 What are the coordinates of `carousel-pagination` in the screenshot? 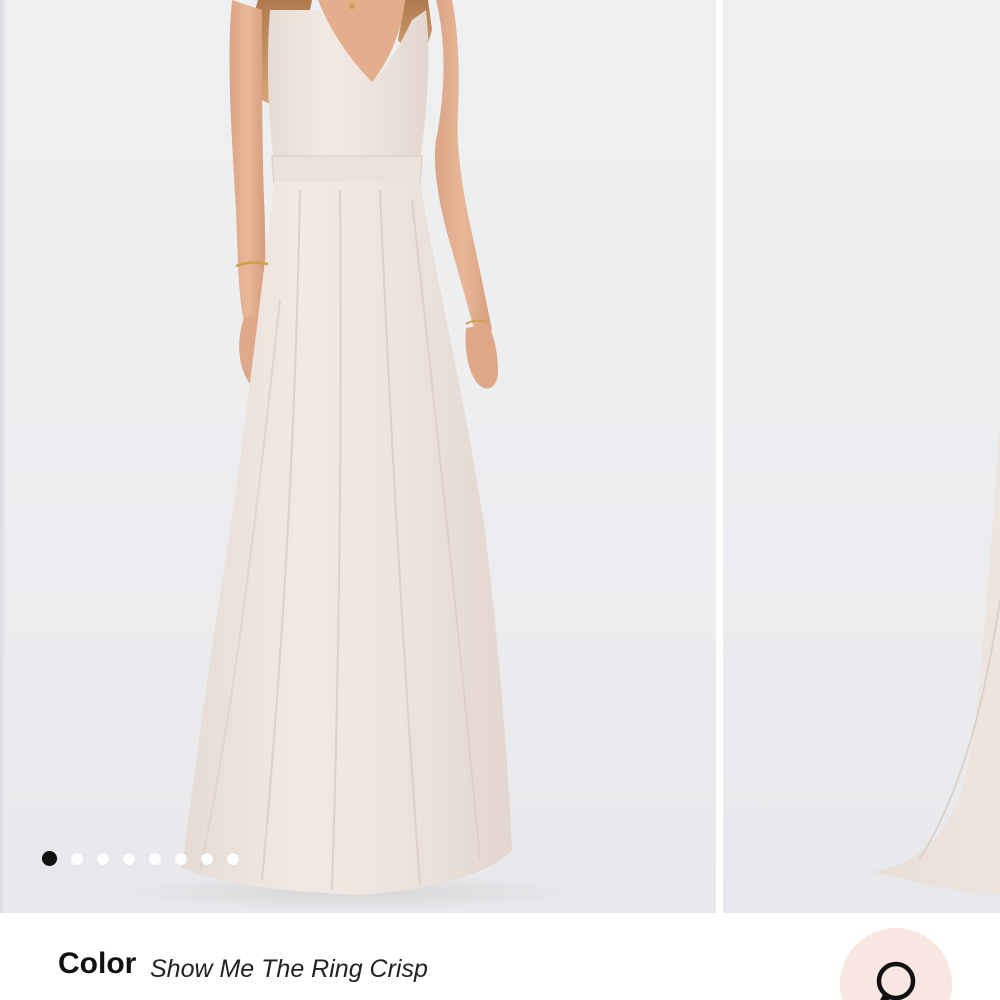 It's located at (140, 858).